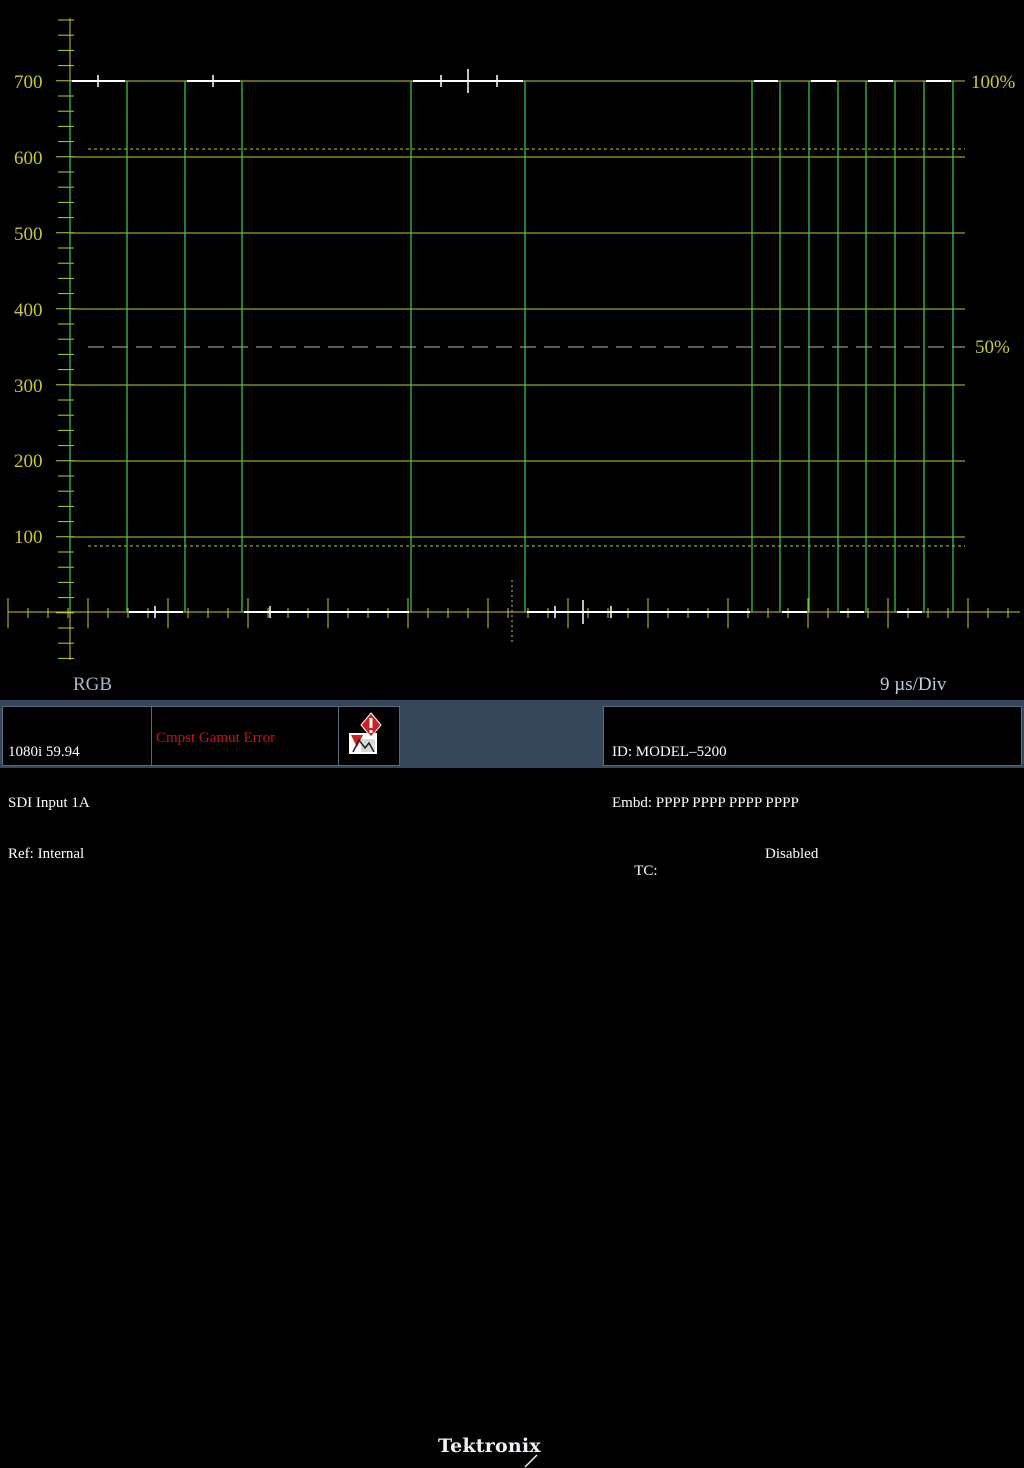 The width and height of the screenshot is (1024, 1468). What do you see at coordinates (28, 461) in the screenshot?
I see `y-label-200: 200` at bounding box center [28, 461].